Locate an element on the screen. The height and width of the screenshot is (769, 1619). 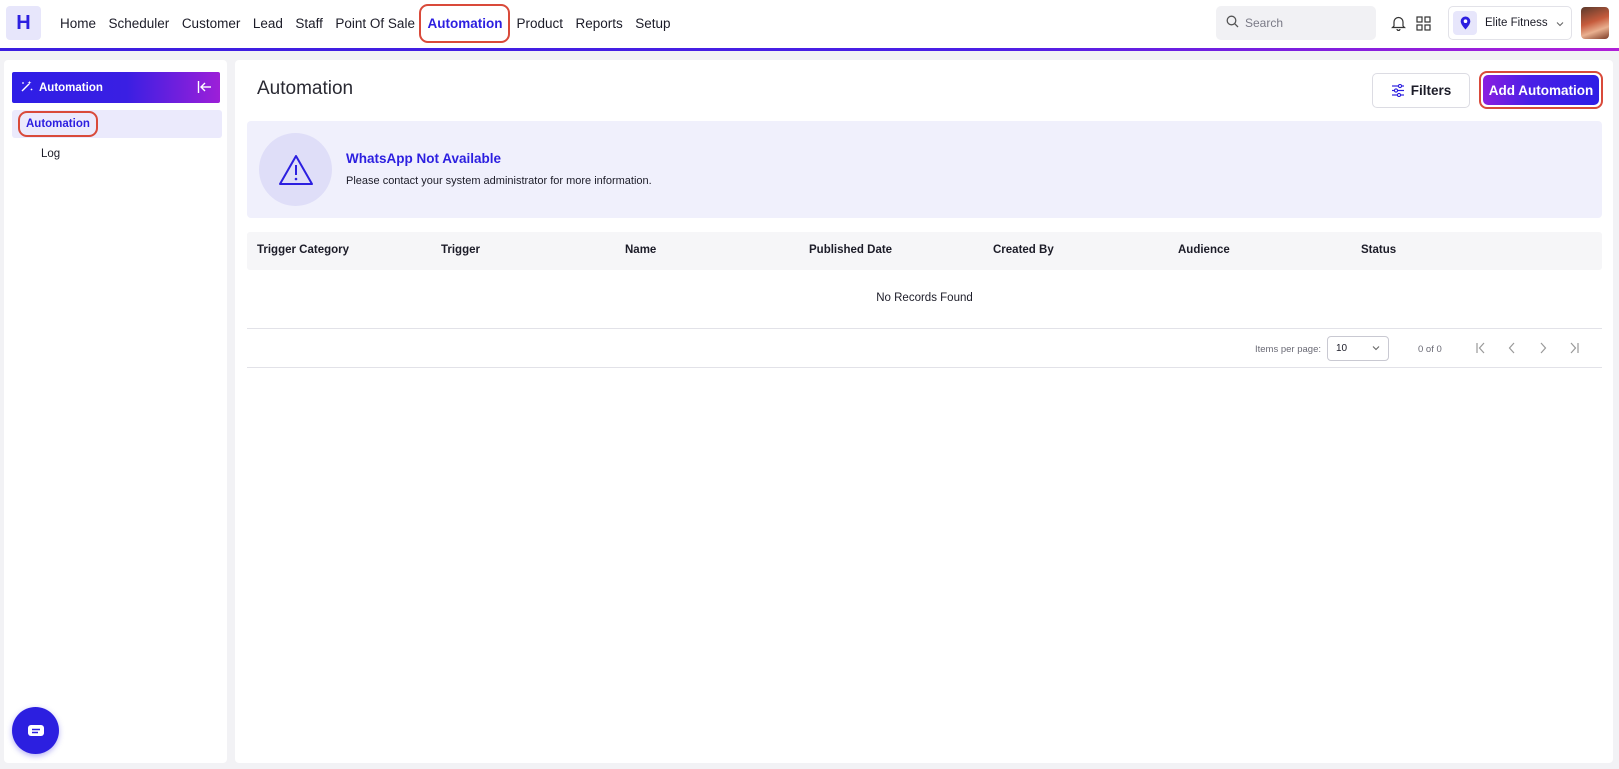
sidebar: Automation Automation Log is located at coordinates (115, 411).